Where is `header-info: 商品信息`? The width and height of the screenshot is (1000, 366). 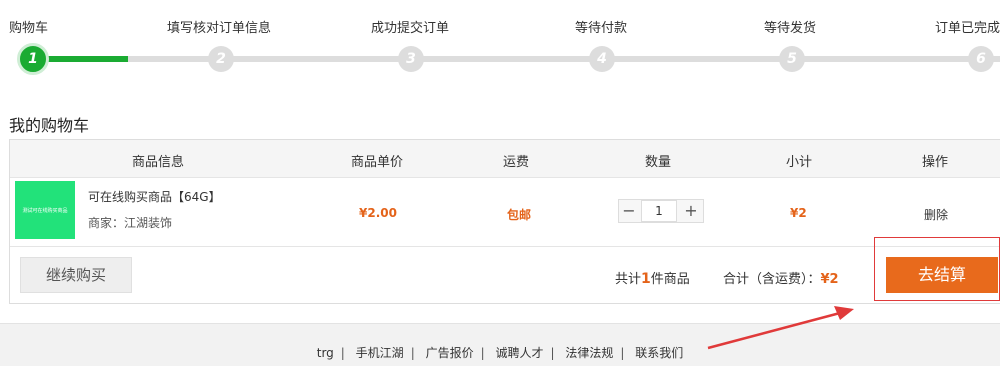 header-info: 商品信息 is located at coordinates (158, 162).